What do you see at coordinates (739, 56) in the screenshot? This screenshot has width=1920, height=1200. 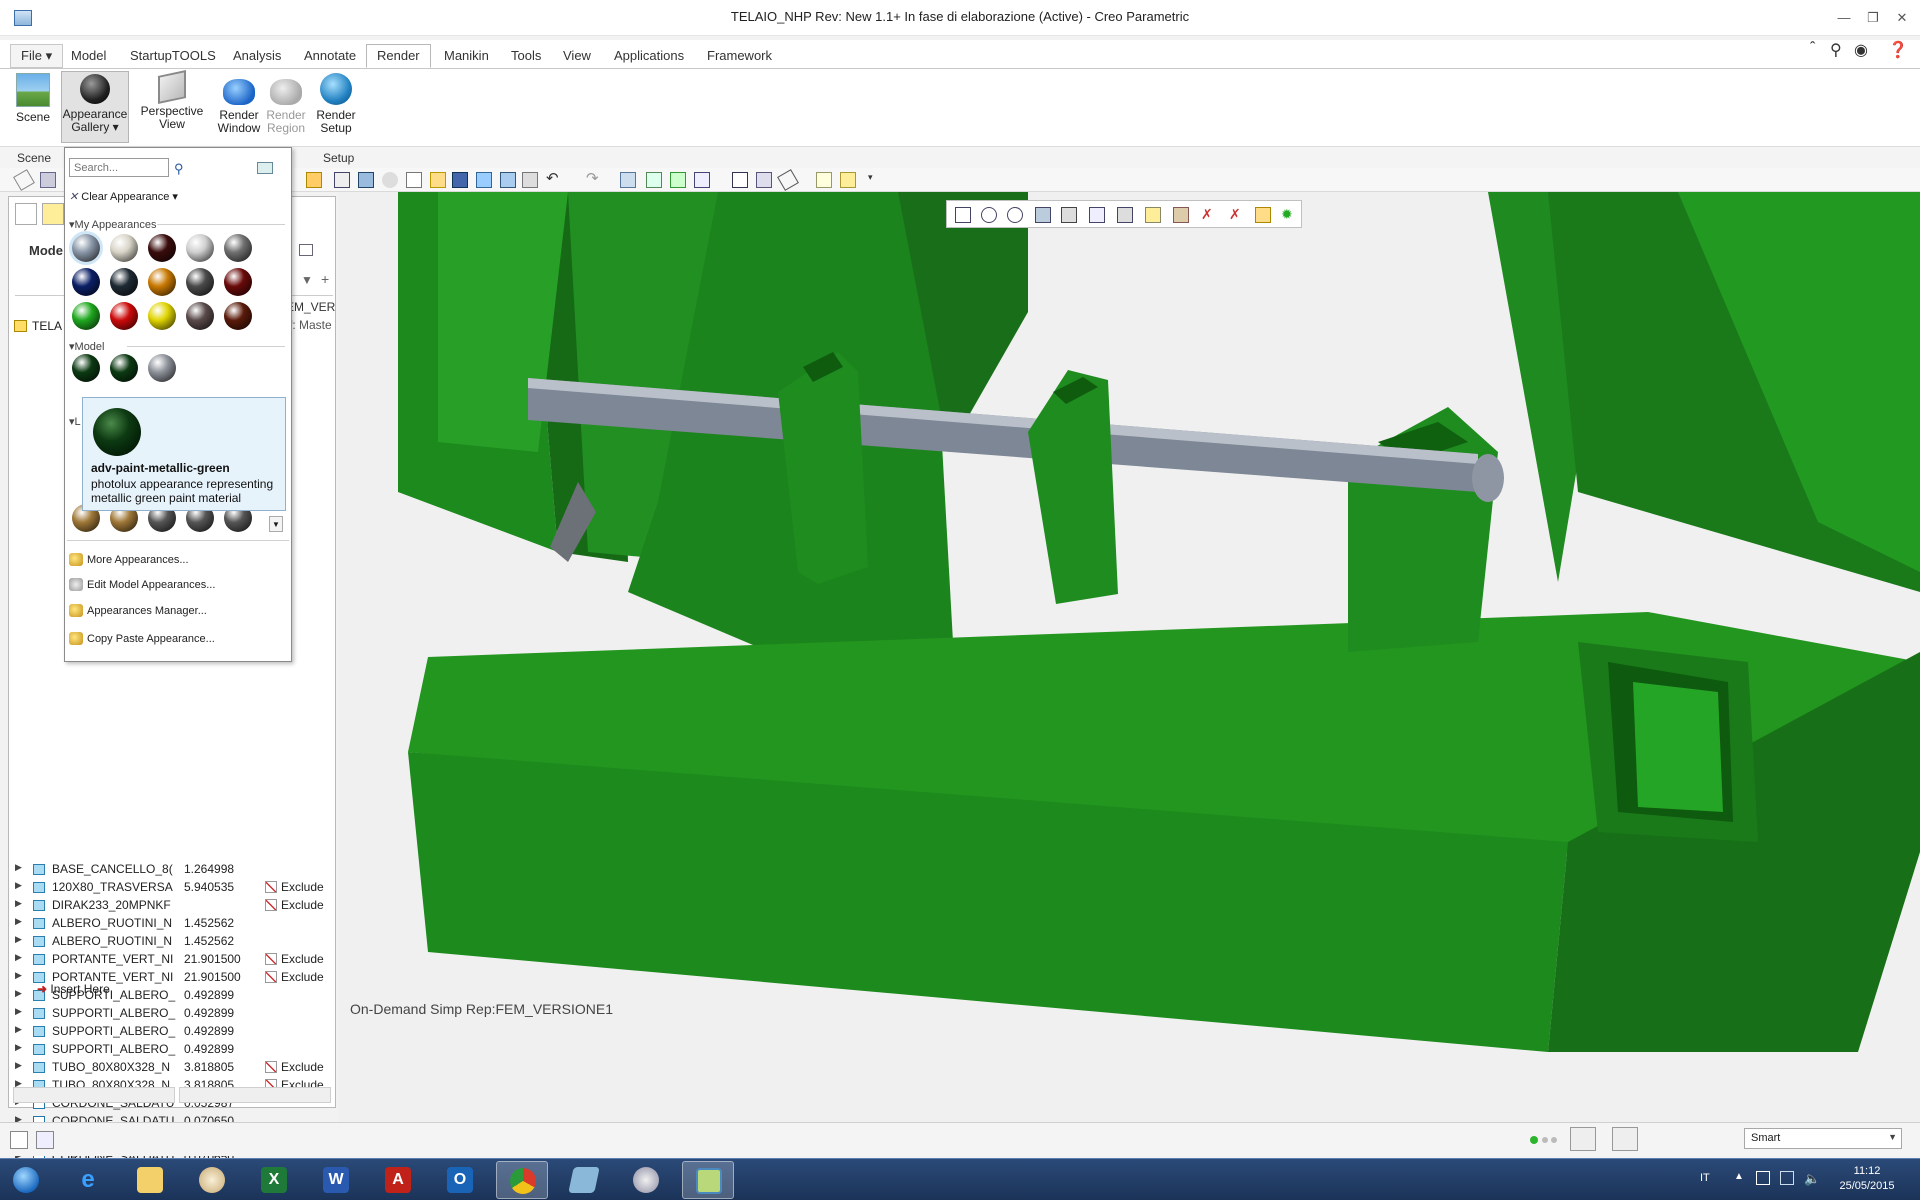 I see `tab-framework: Framework` at bounding box center [739, 56].